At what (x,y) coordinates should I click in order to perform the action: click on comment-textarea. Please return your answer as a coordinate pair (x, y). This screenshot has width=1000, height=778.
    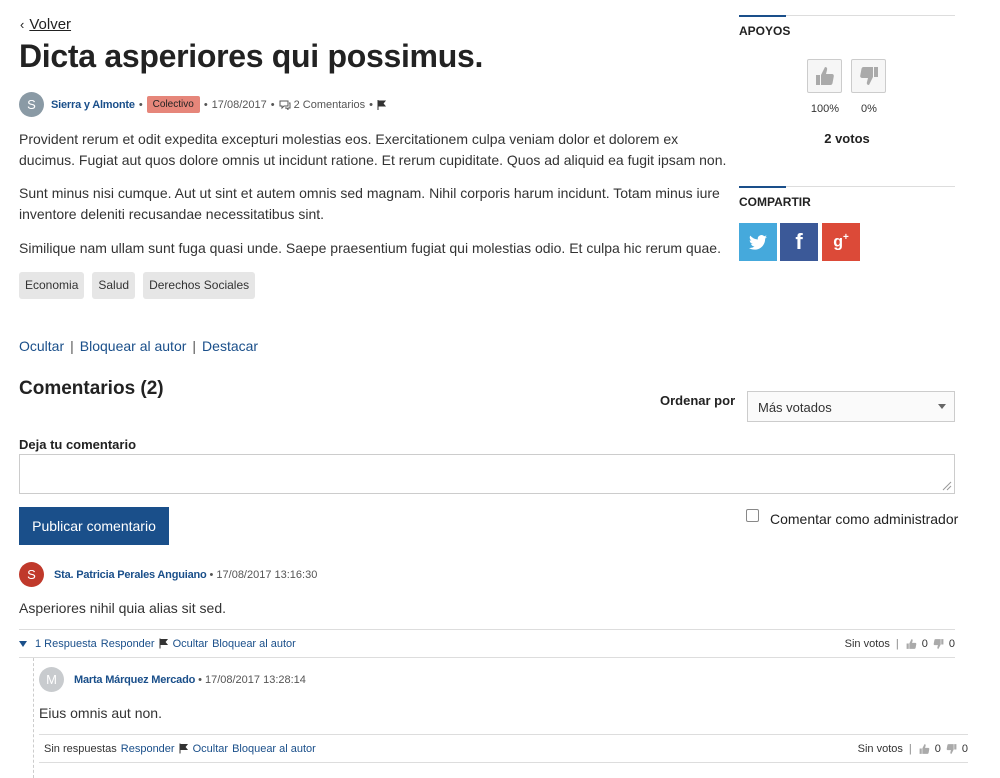
    Looking at the image, I should click on (487, 474).